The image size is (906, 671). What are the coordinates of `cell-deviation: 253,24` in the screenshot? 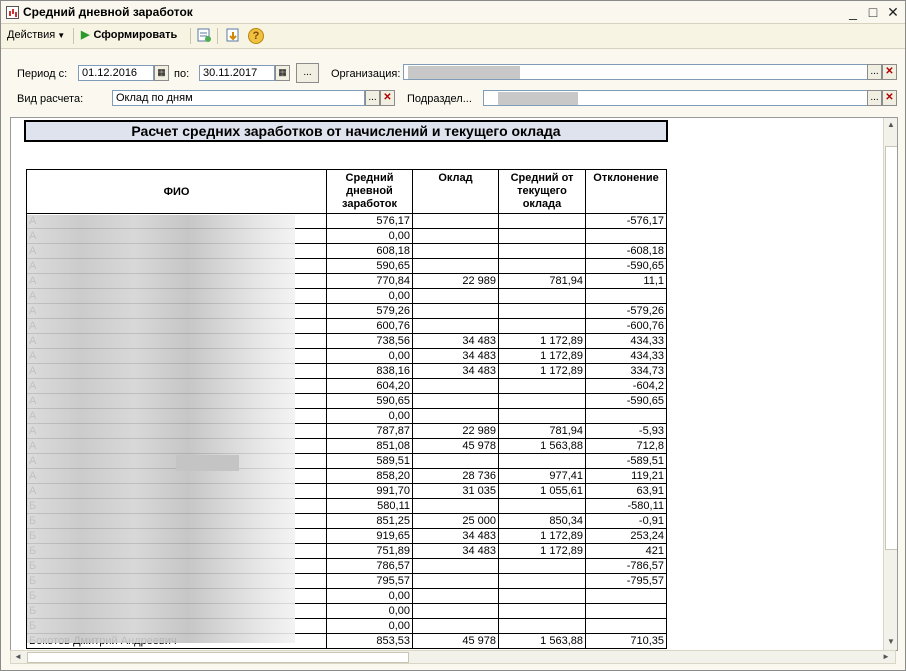 It's located at (626, 536).